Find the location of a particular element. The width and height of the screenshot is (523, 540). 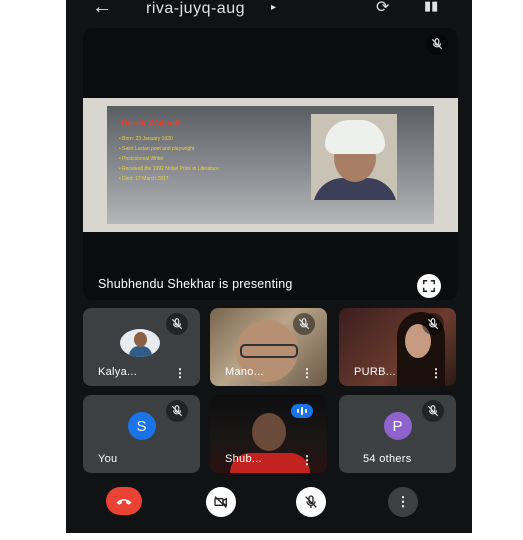

more-options-button: ⋮ is located at coordinates (403, 502).